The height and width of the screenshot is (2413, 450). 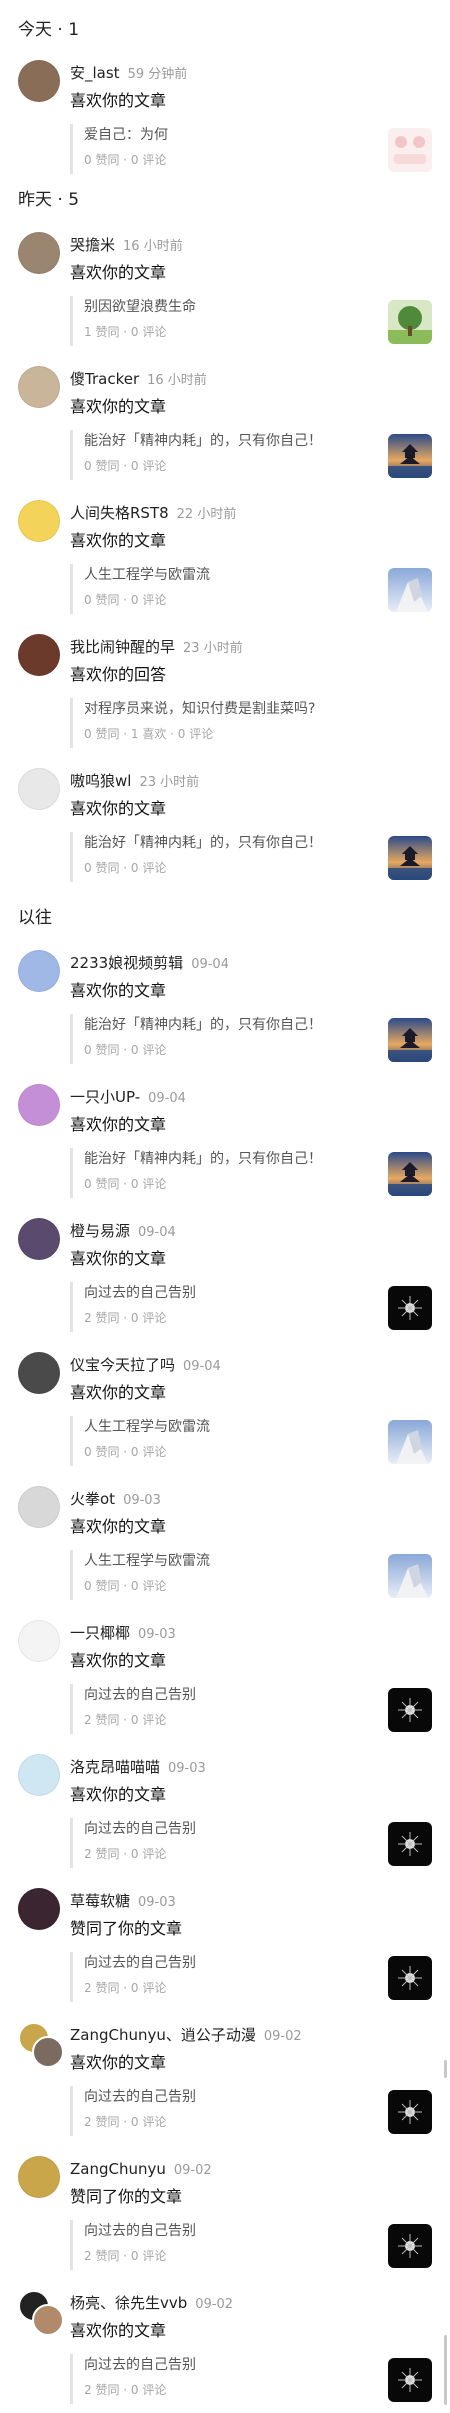 What do you see at coordinates (225, 1546) in the screenshot?
I see `notification-item: 火拳ot 09-03 喜欢你的文章 人生工程学与欧雷流 0 赞同 · 0 评论` at bounding box center [225, 1546].